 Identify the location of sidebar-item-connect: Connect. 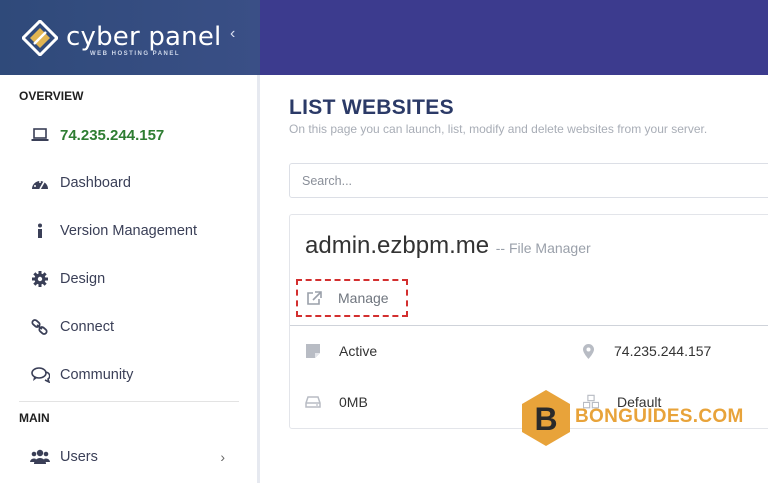
(128, 327).